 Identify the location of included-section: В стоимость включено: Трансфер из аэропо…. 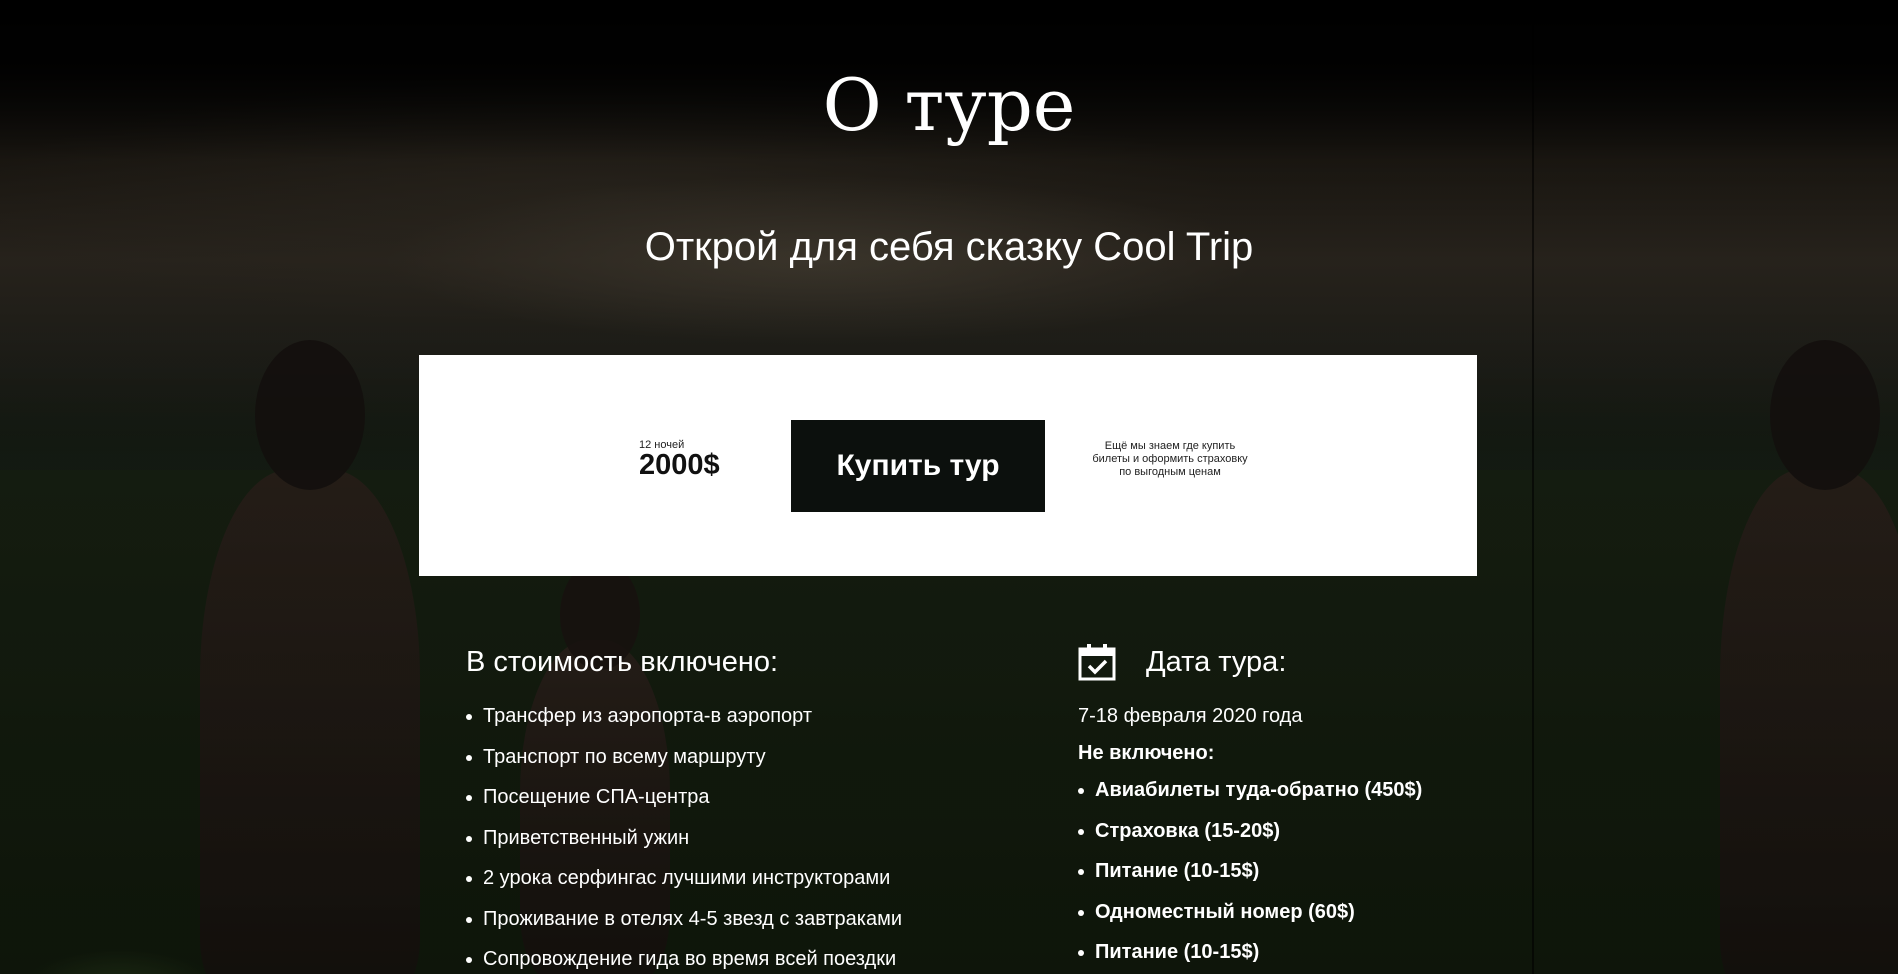
(746, 807).